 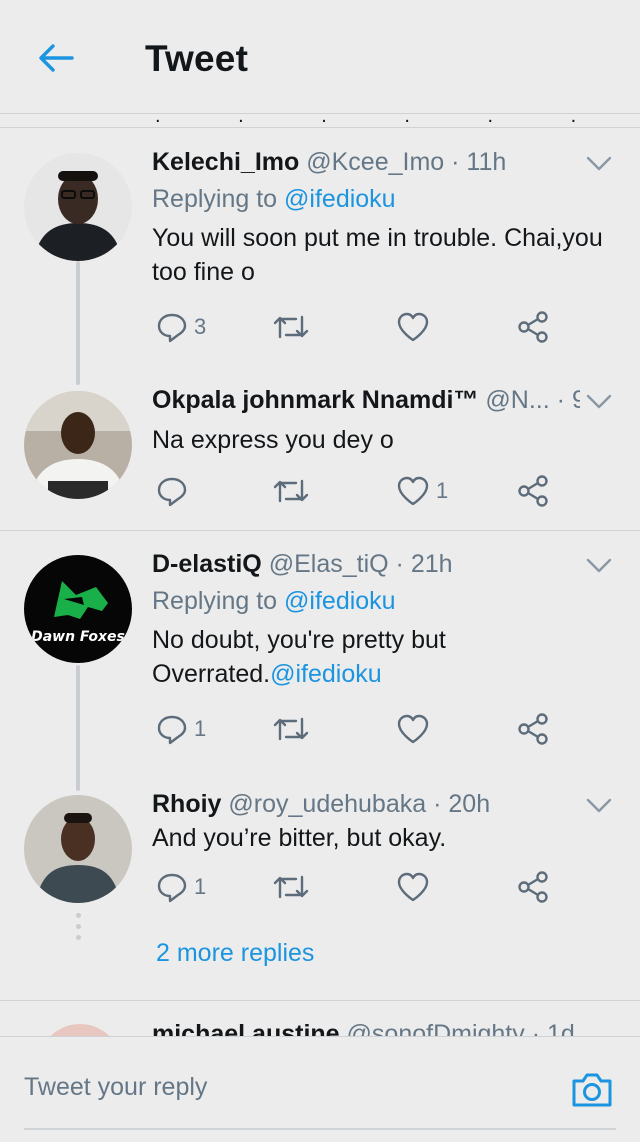 I want to click on reply-button, so click(x=175, y=491).